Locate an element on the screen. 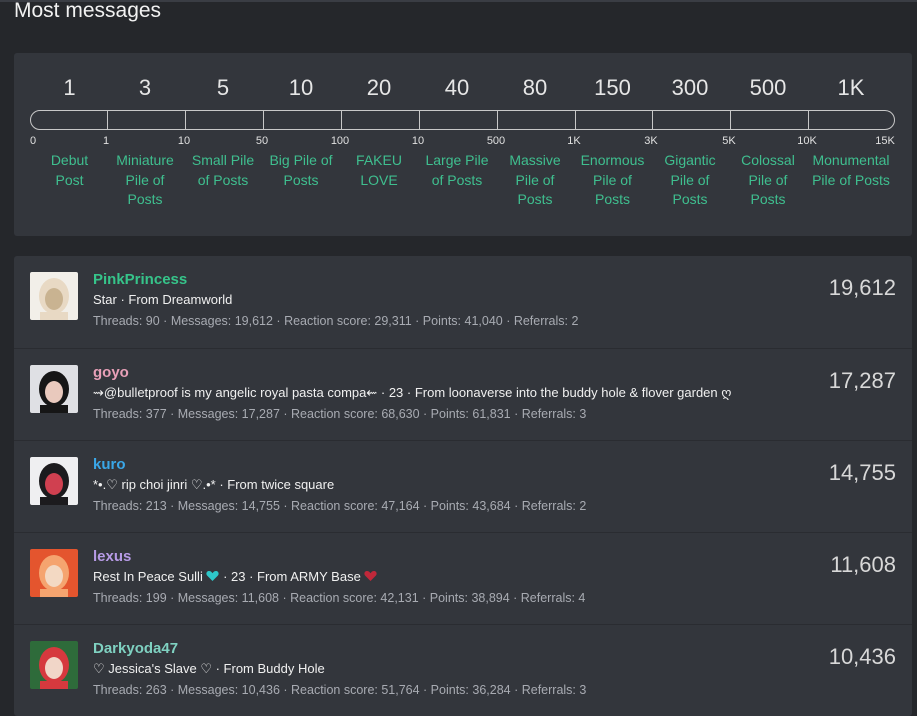  level-number: 1 is located at coordinates (69, 87).